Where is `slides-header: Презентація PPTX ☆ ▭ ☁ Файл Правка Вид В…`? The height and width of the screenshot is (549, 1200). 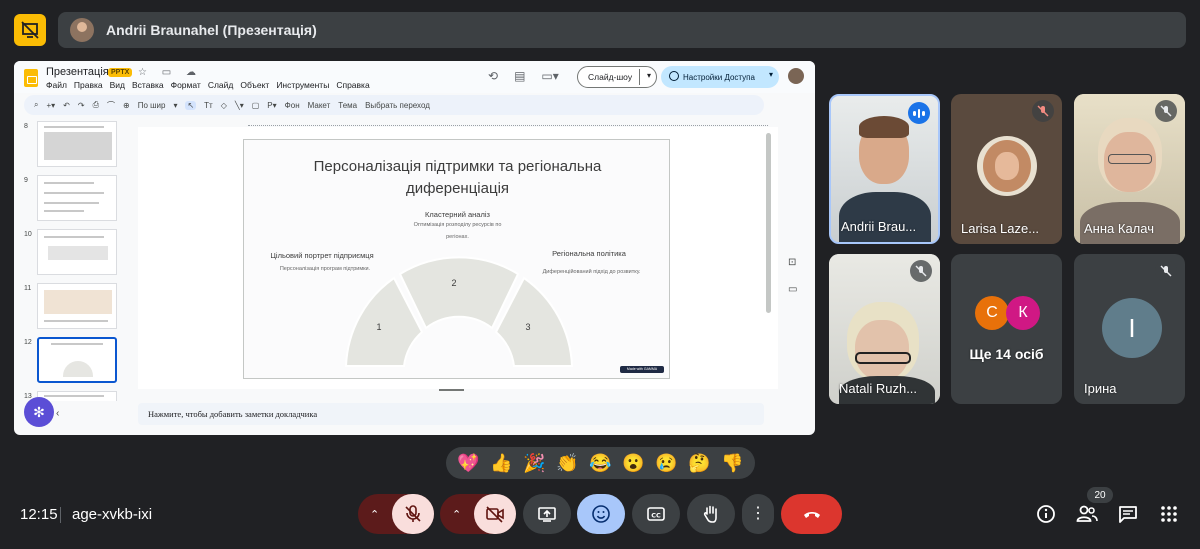
slides-header: Презентація PPTX ☆ ▭ ☁ Файл Правка Вид В… is located at coordinates (414, 77).